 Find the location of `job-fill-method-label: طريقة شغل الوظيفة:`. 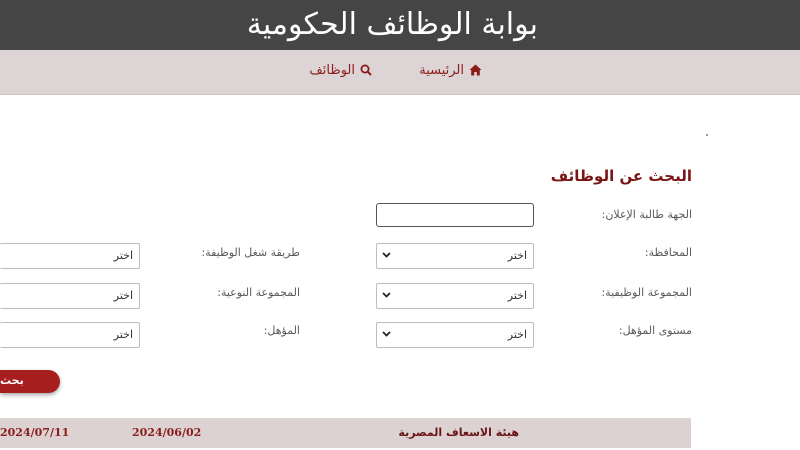

job-fill-method-label: طريقة شغل الوظيفة: is located at coordinates (250, 252).